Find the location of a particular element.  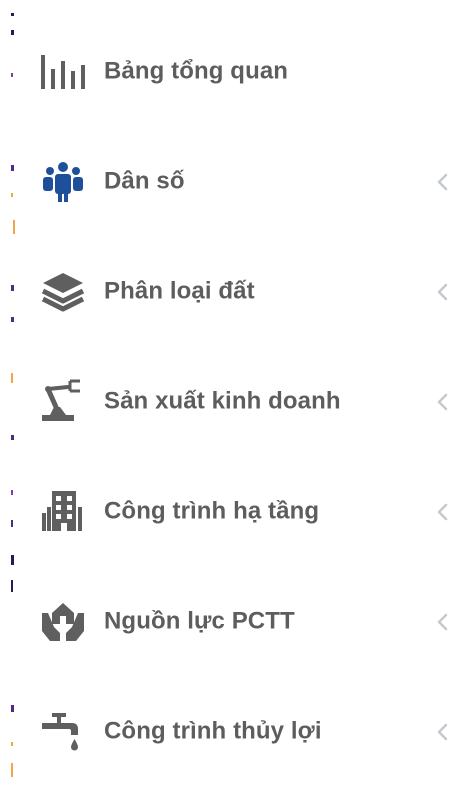

menu-item-business-production: Sản xuất kinh doanh is located at coordinates (235, 402).